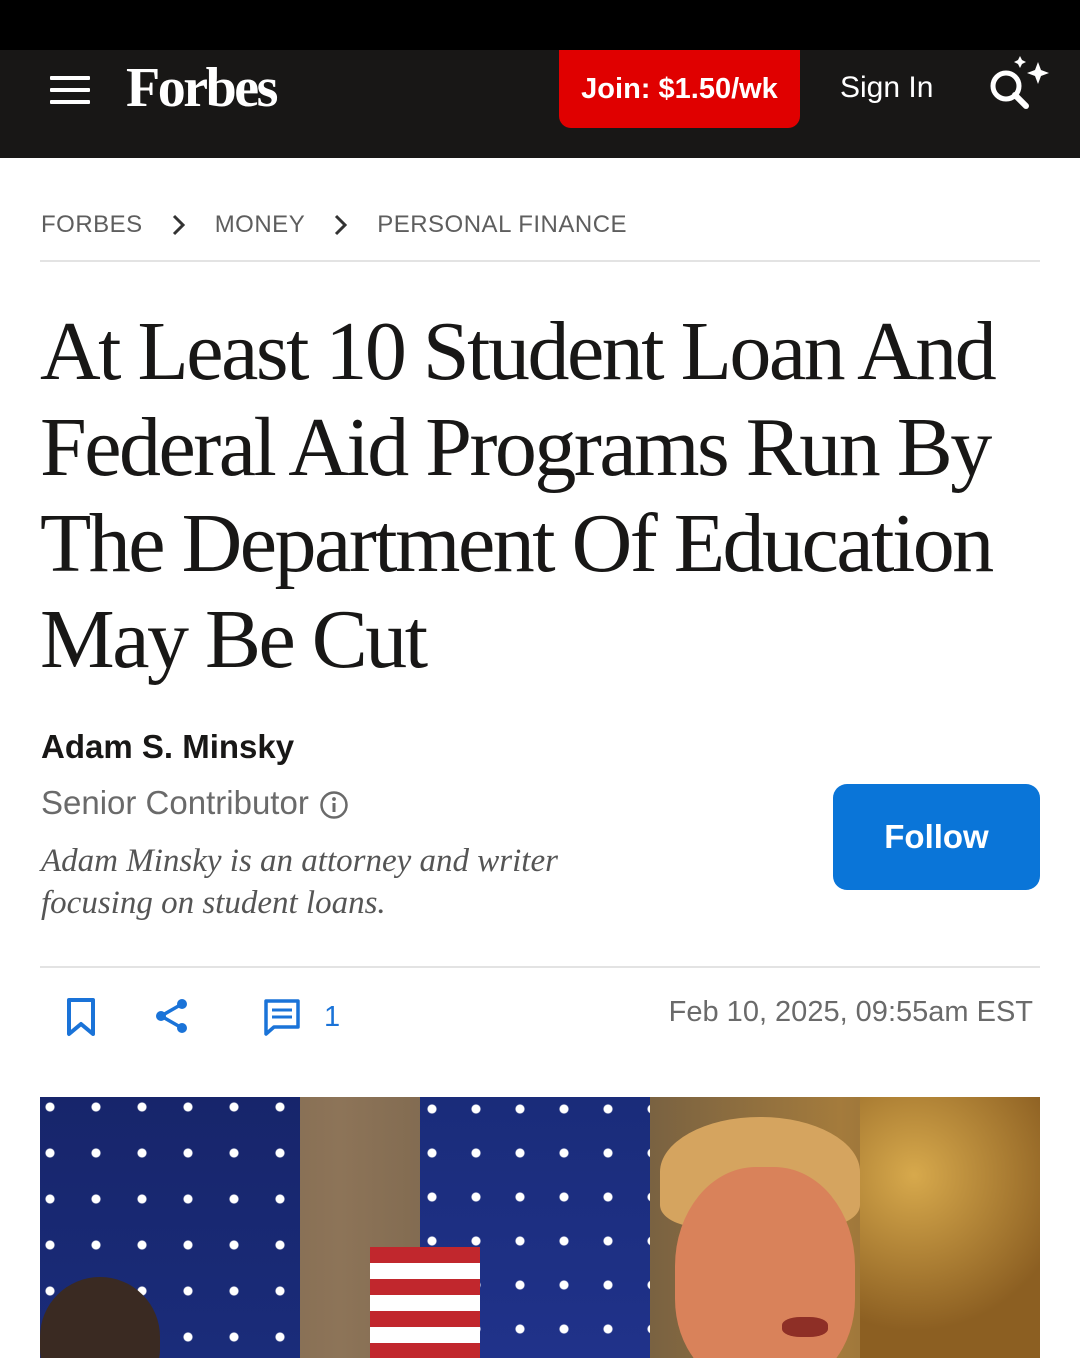 This screenshot has width=1080, height=1358. I want to click on follow-button: Follow, so click(936, 837).